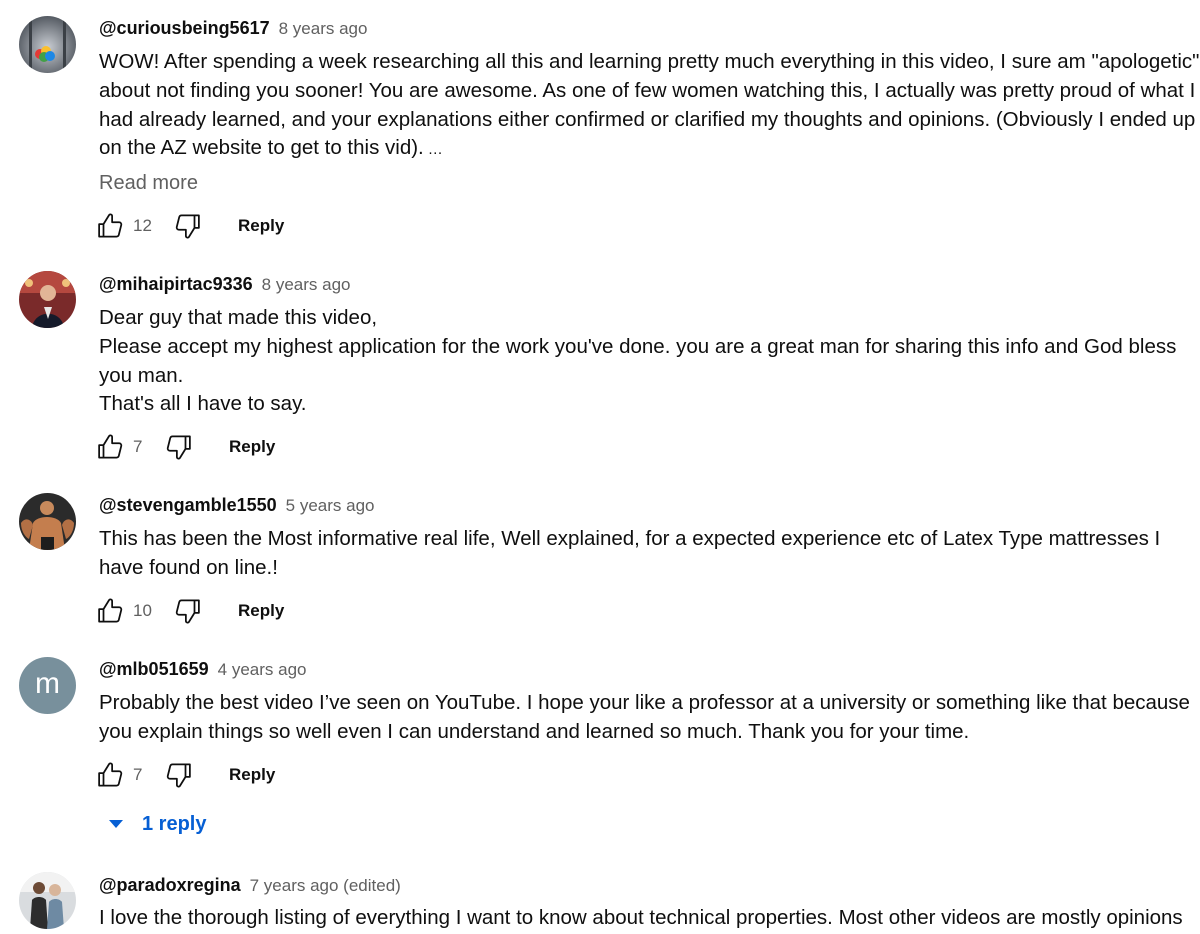 The image size is (1200, 934). I want to click on comment-text-line: That's all I have to say., so click(203, 404).